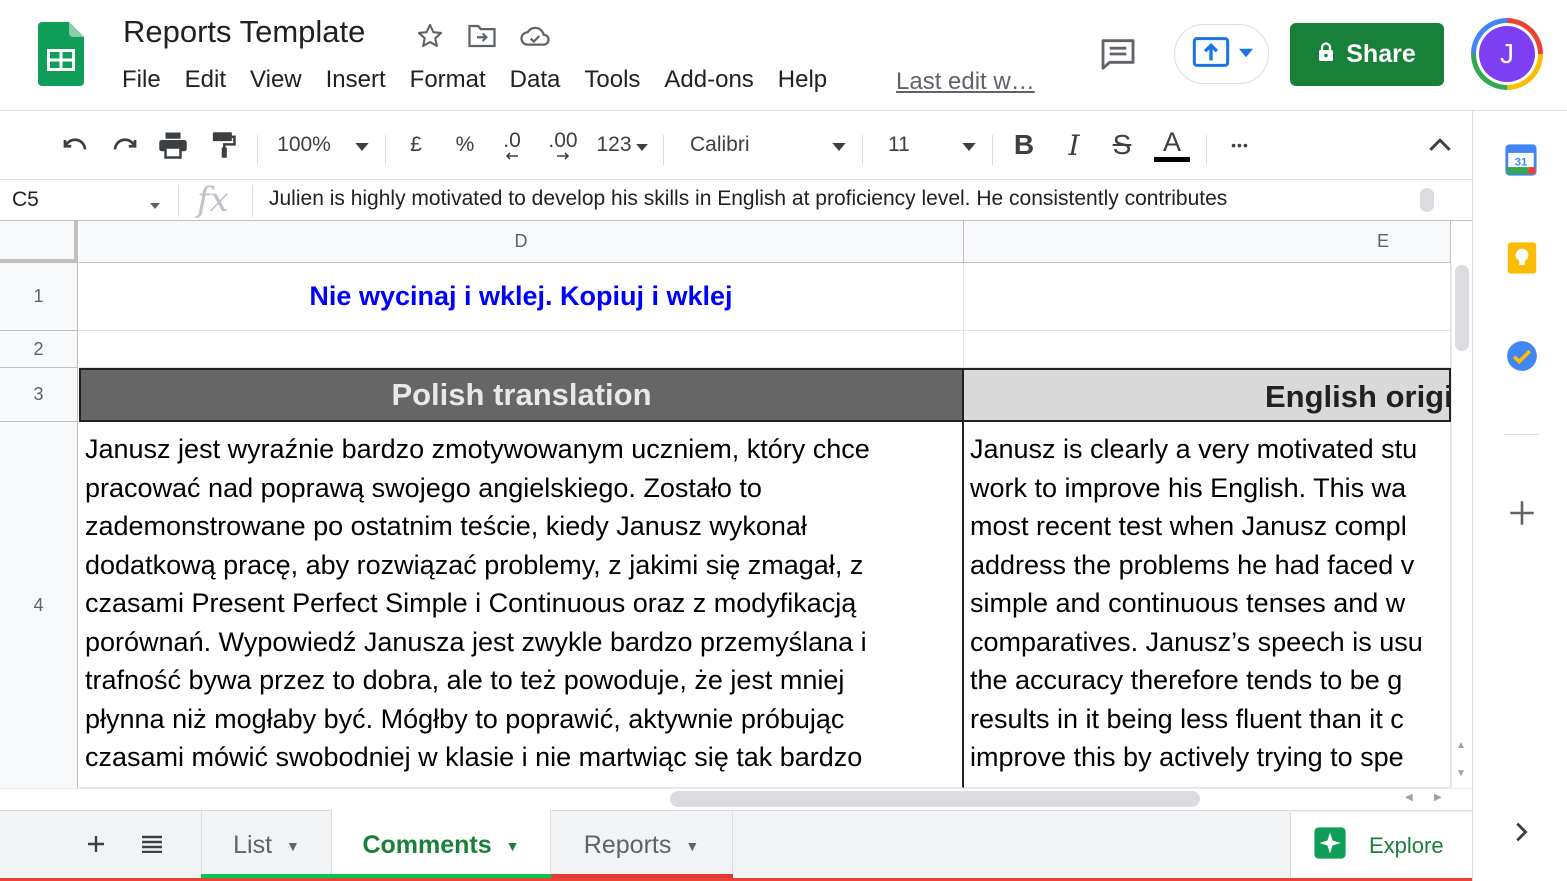  I want to click on all-sheets-icon, so click(152, 844).